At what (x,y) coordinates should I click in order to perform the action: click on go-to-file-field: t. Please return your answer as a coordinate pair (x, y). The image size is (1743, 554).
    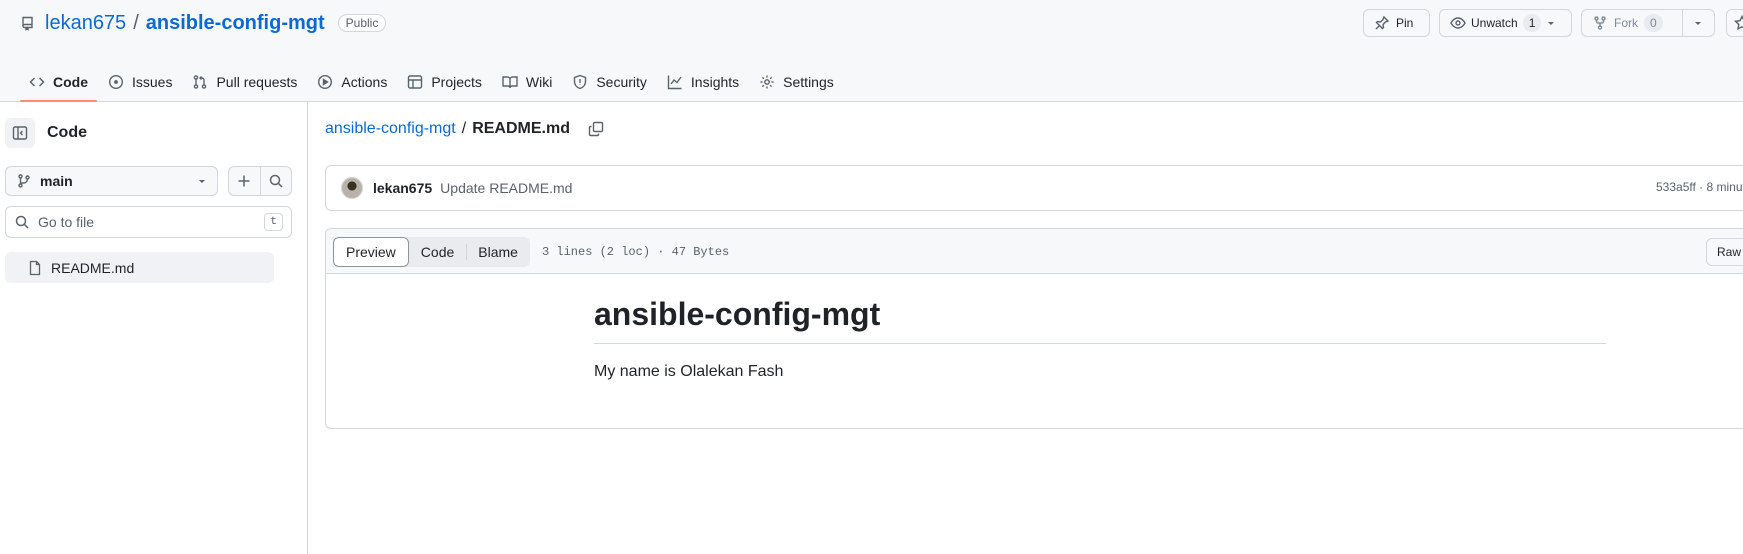
    Looking at the image, I should click on (148, 222).